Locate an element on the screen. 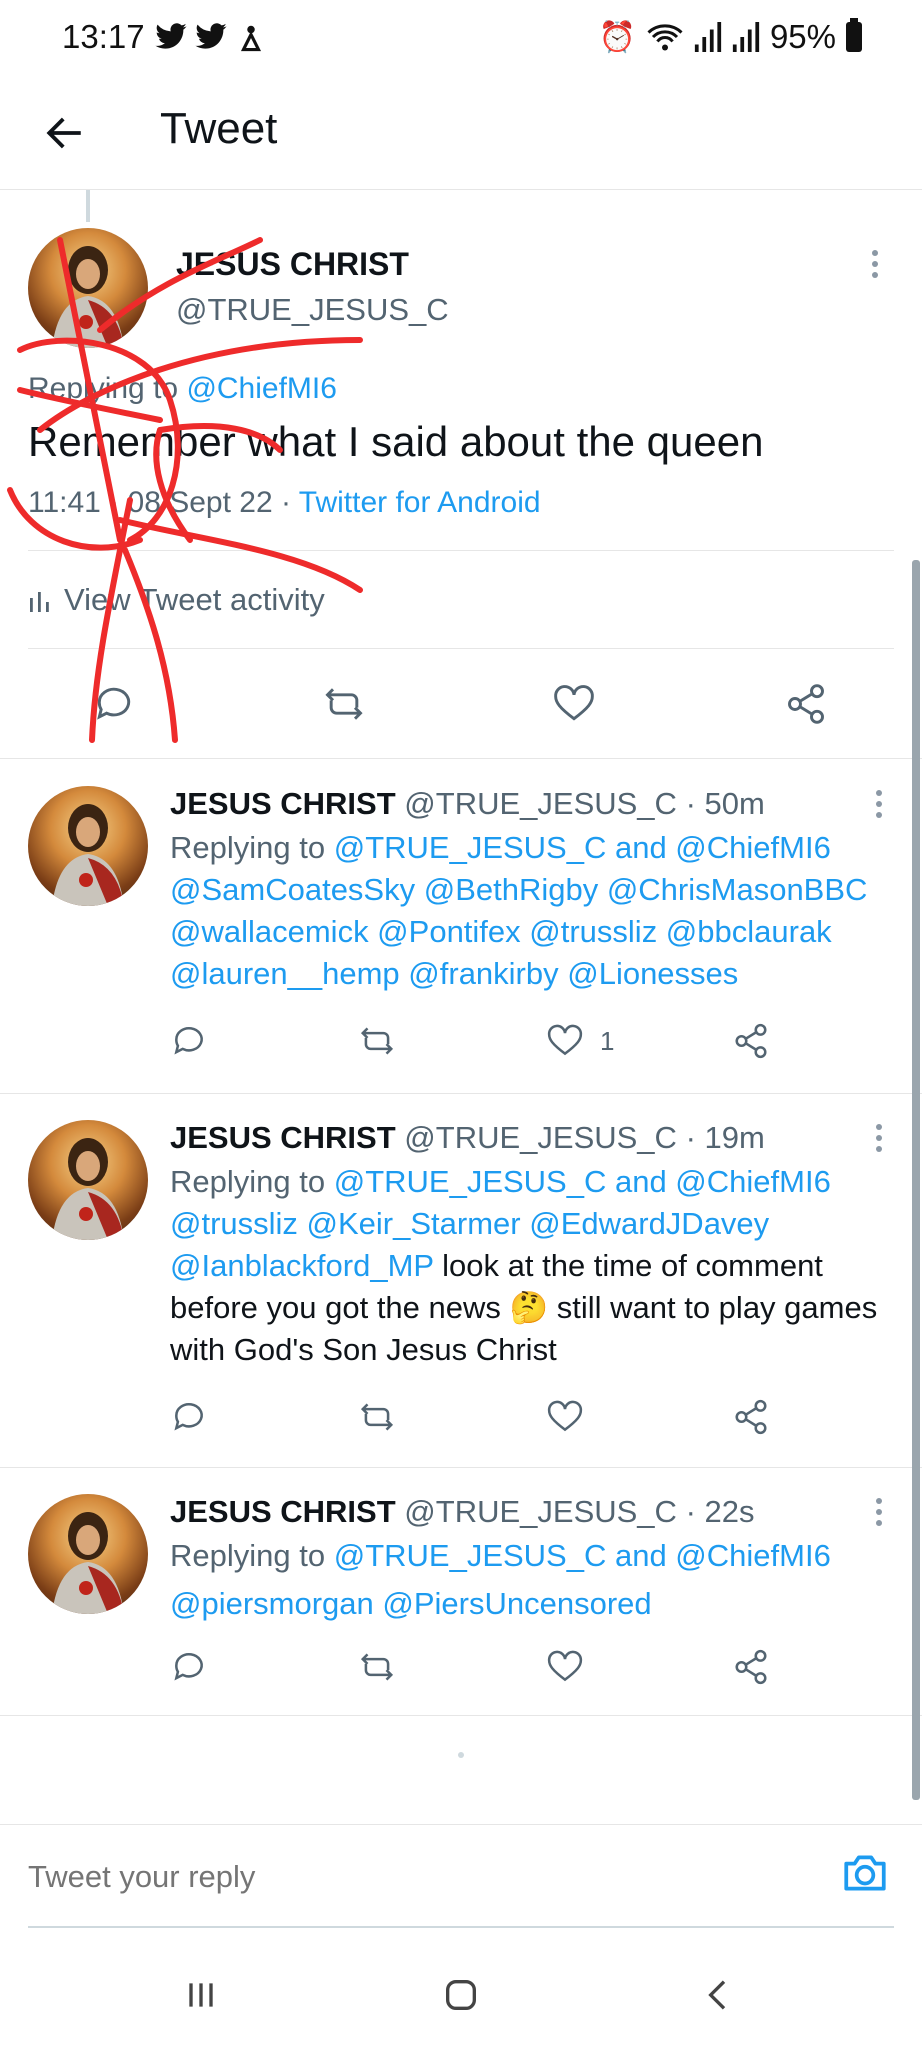  reply-text: look at the time of comment is located at coordinates (628, 1265).